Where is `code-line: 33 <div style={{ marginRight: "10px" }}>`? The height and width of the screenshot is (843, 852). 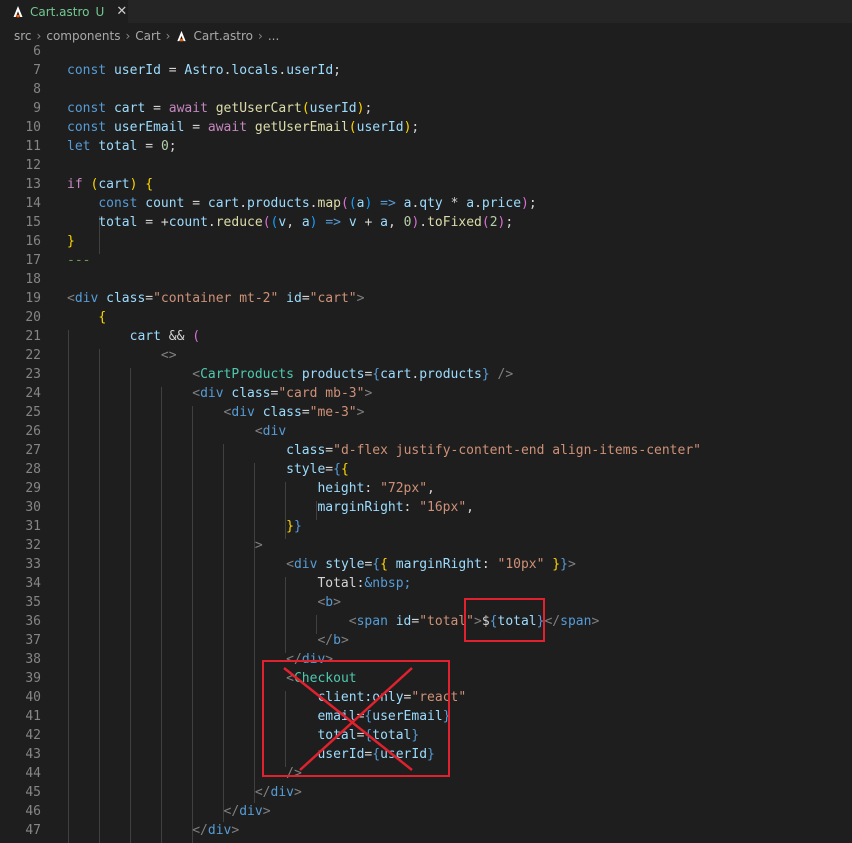 code-line: 33 <div style={{ marginRight: "10px" }}> is located at coordinates (426, 564).